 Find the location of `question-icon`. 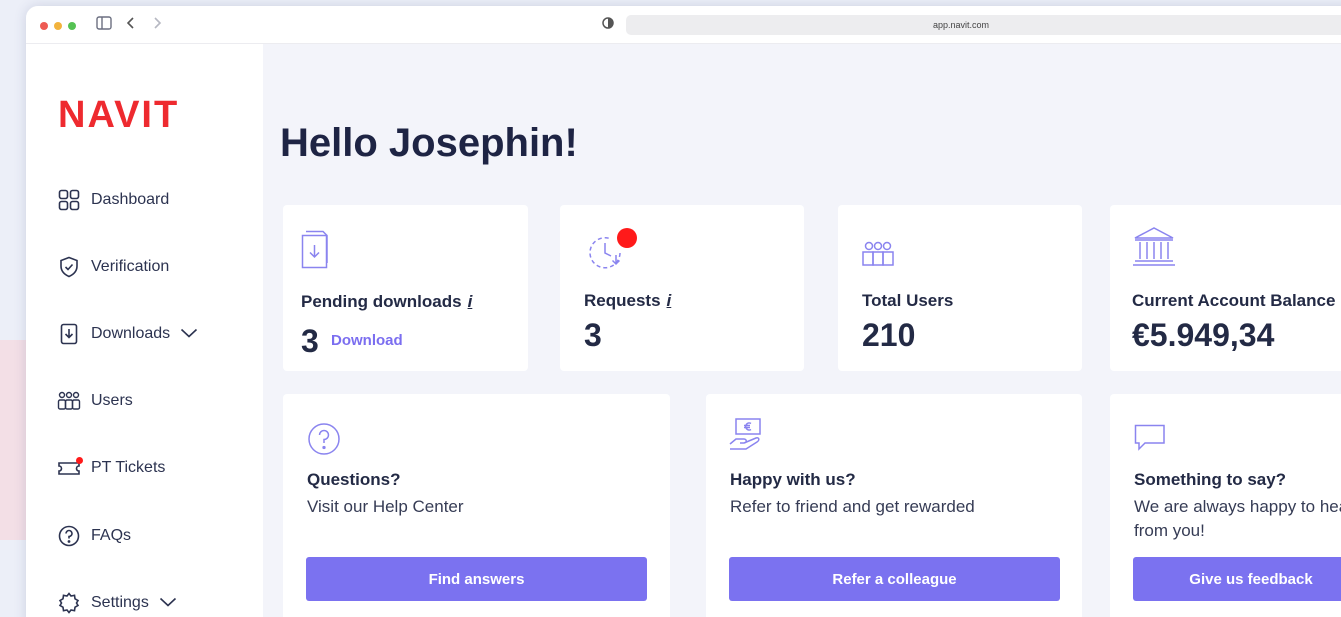

question-icon is located at coordinates (69, 536).